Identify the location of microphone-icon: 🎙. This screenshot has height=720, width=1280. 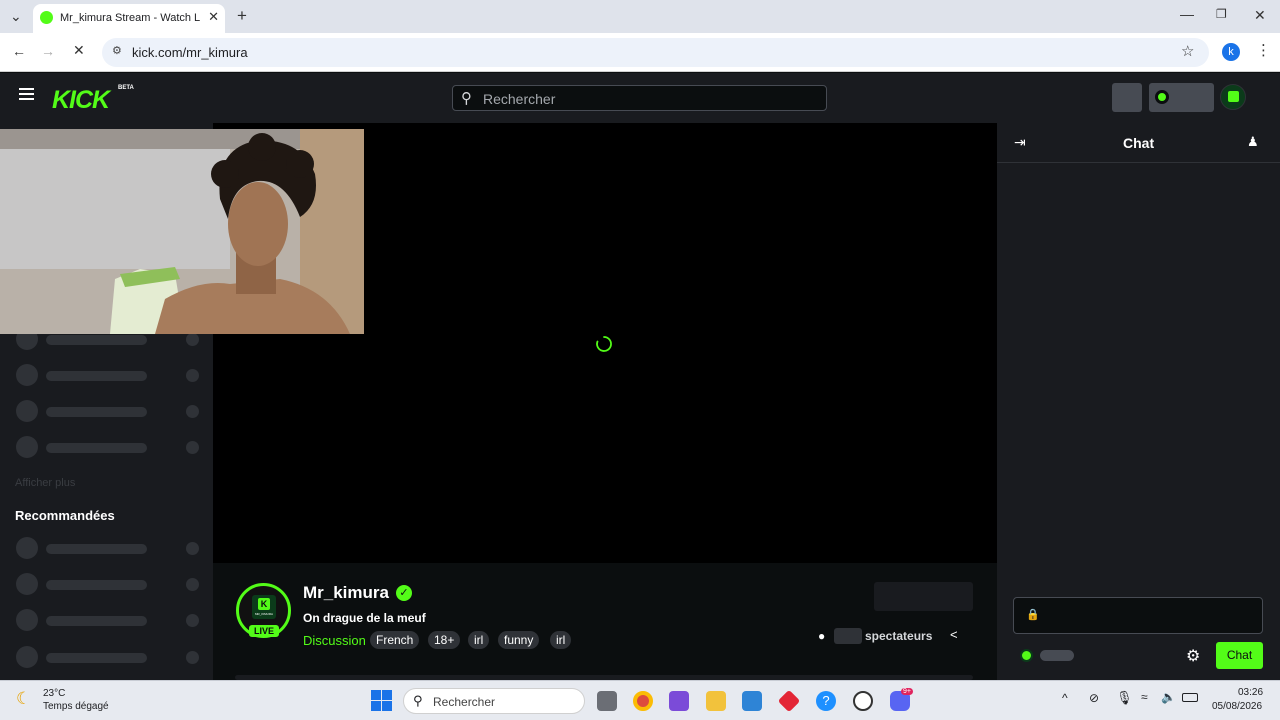
(1124, 698).